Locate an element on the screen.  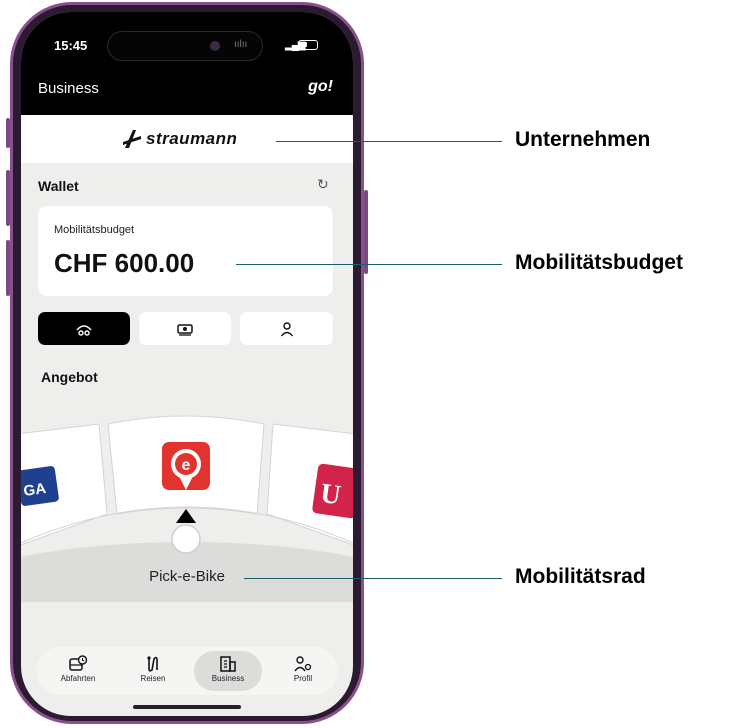
budget-label: Mobilitätsbudget is located at coordinates (94, 230).